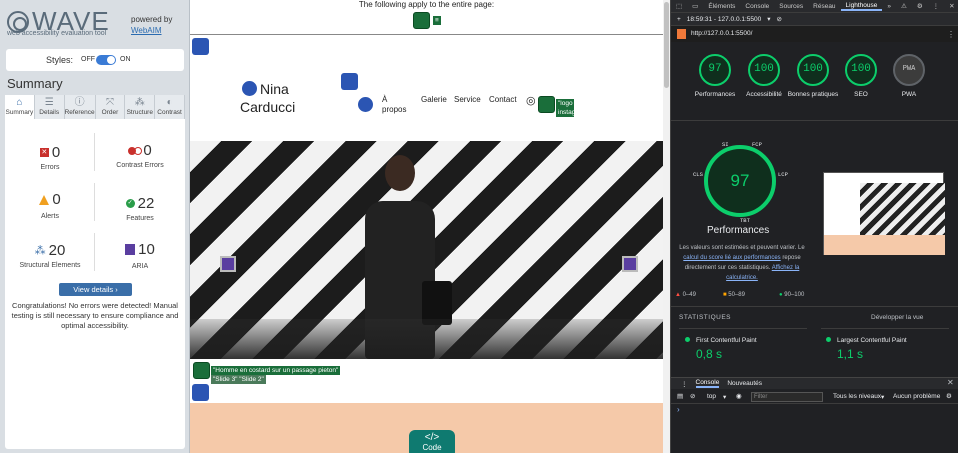 This screenshot has height=453, width=958. What do you see at coordinates (50, 205) in the screenshot?
I see `stat-alerts: 0 Alerts` at bounding box center [50, 205].